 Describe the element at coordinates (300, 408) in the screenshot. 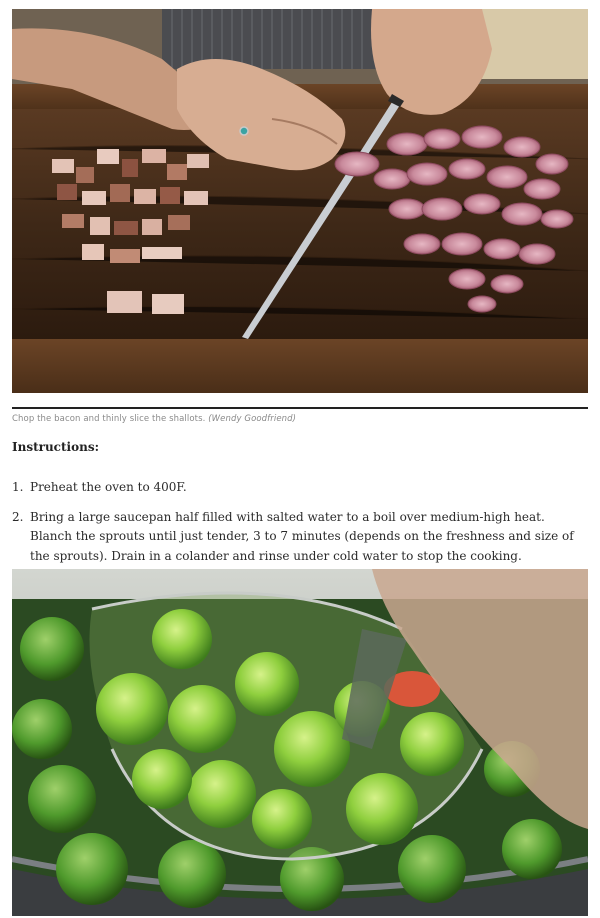

I see `caption-divider` at that location.